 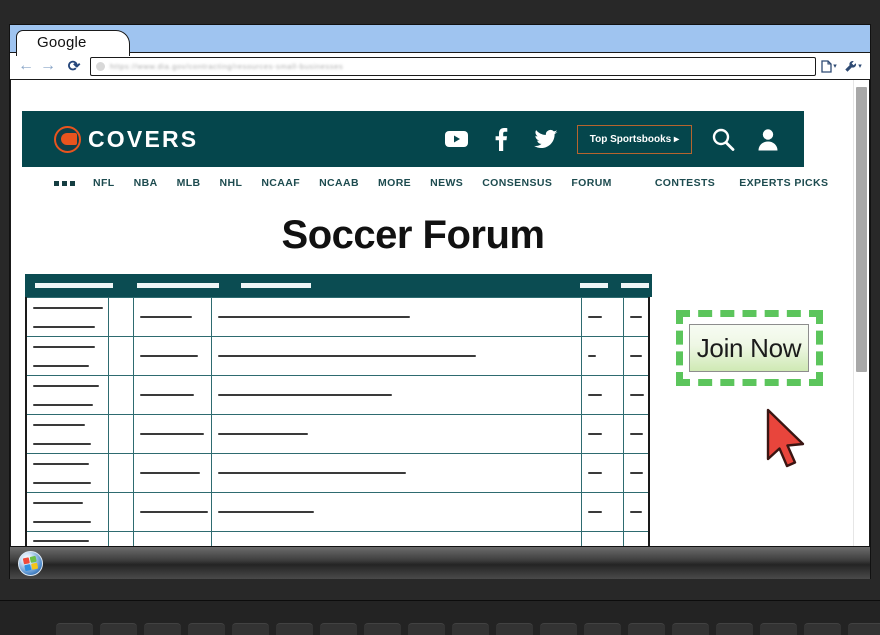 I want to click on nav-item-more: MORE, so click(x=394, y=183).